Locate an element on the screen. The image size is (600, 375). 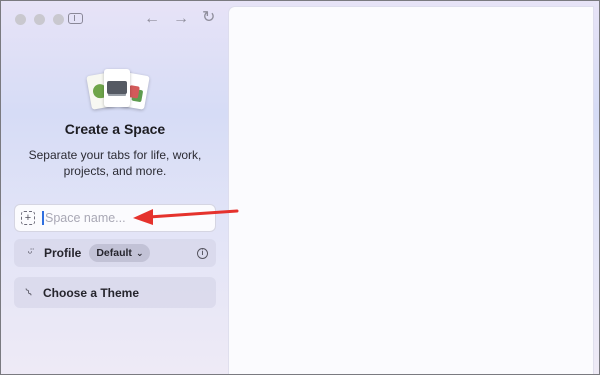
annotation-arrow-icon is located at coordinates (186, 217).